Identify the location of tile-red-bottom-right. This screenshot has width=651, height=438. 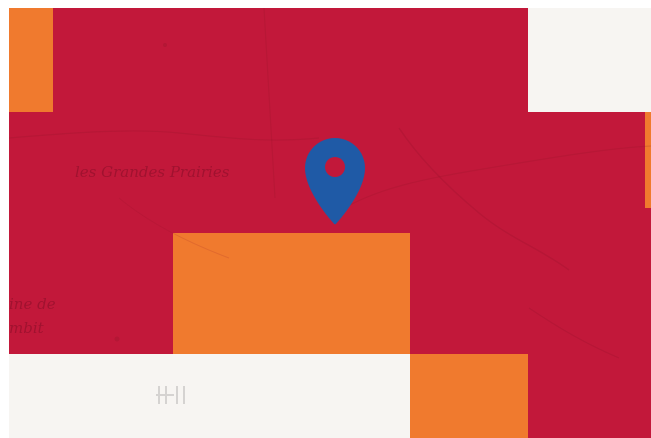
(589, 396).